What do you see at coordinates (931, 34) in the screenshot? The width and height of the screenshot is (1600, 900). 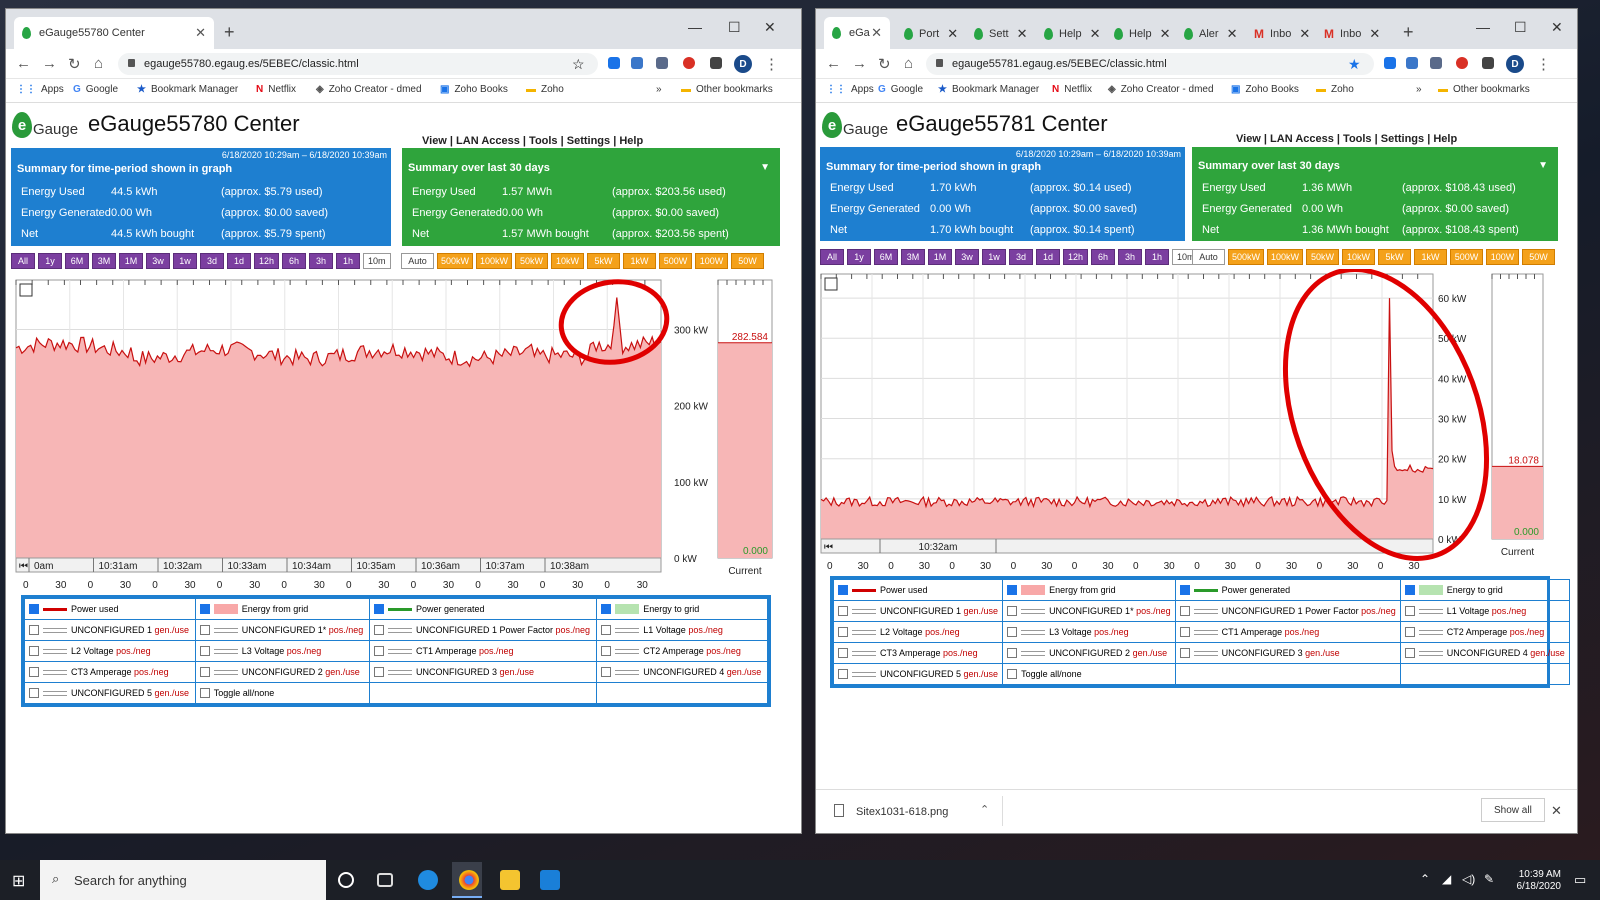 I see `tab-port: Port ✕` at bounding box center [931, 34].